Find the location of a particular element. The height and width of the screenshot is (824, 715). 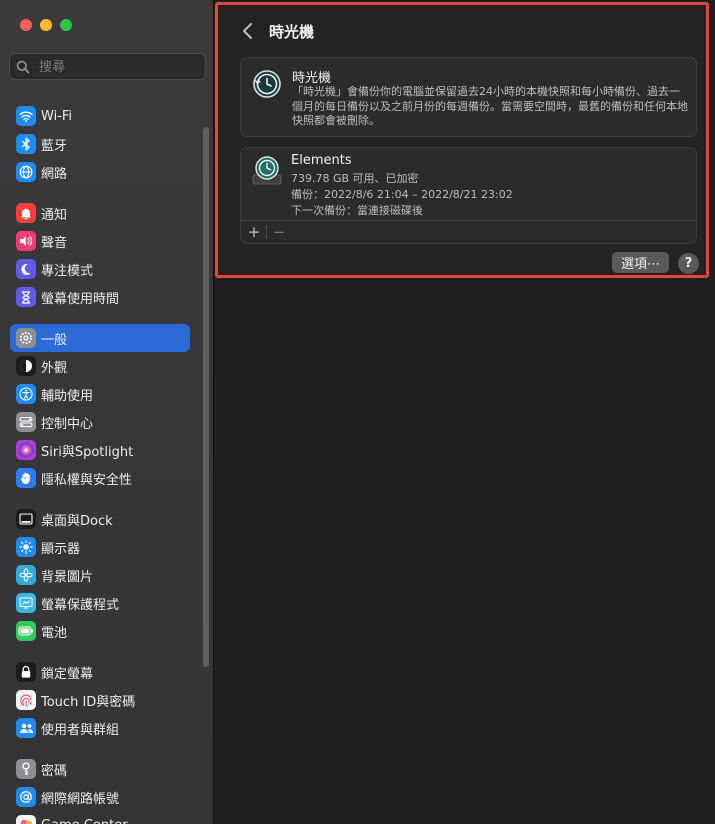

info-title: 時光機 is located at coordinates (312, 78).